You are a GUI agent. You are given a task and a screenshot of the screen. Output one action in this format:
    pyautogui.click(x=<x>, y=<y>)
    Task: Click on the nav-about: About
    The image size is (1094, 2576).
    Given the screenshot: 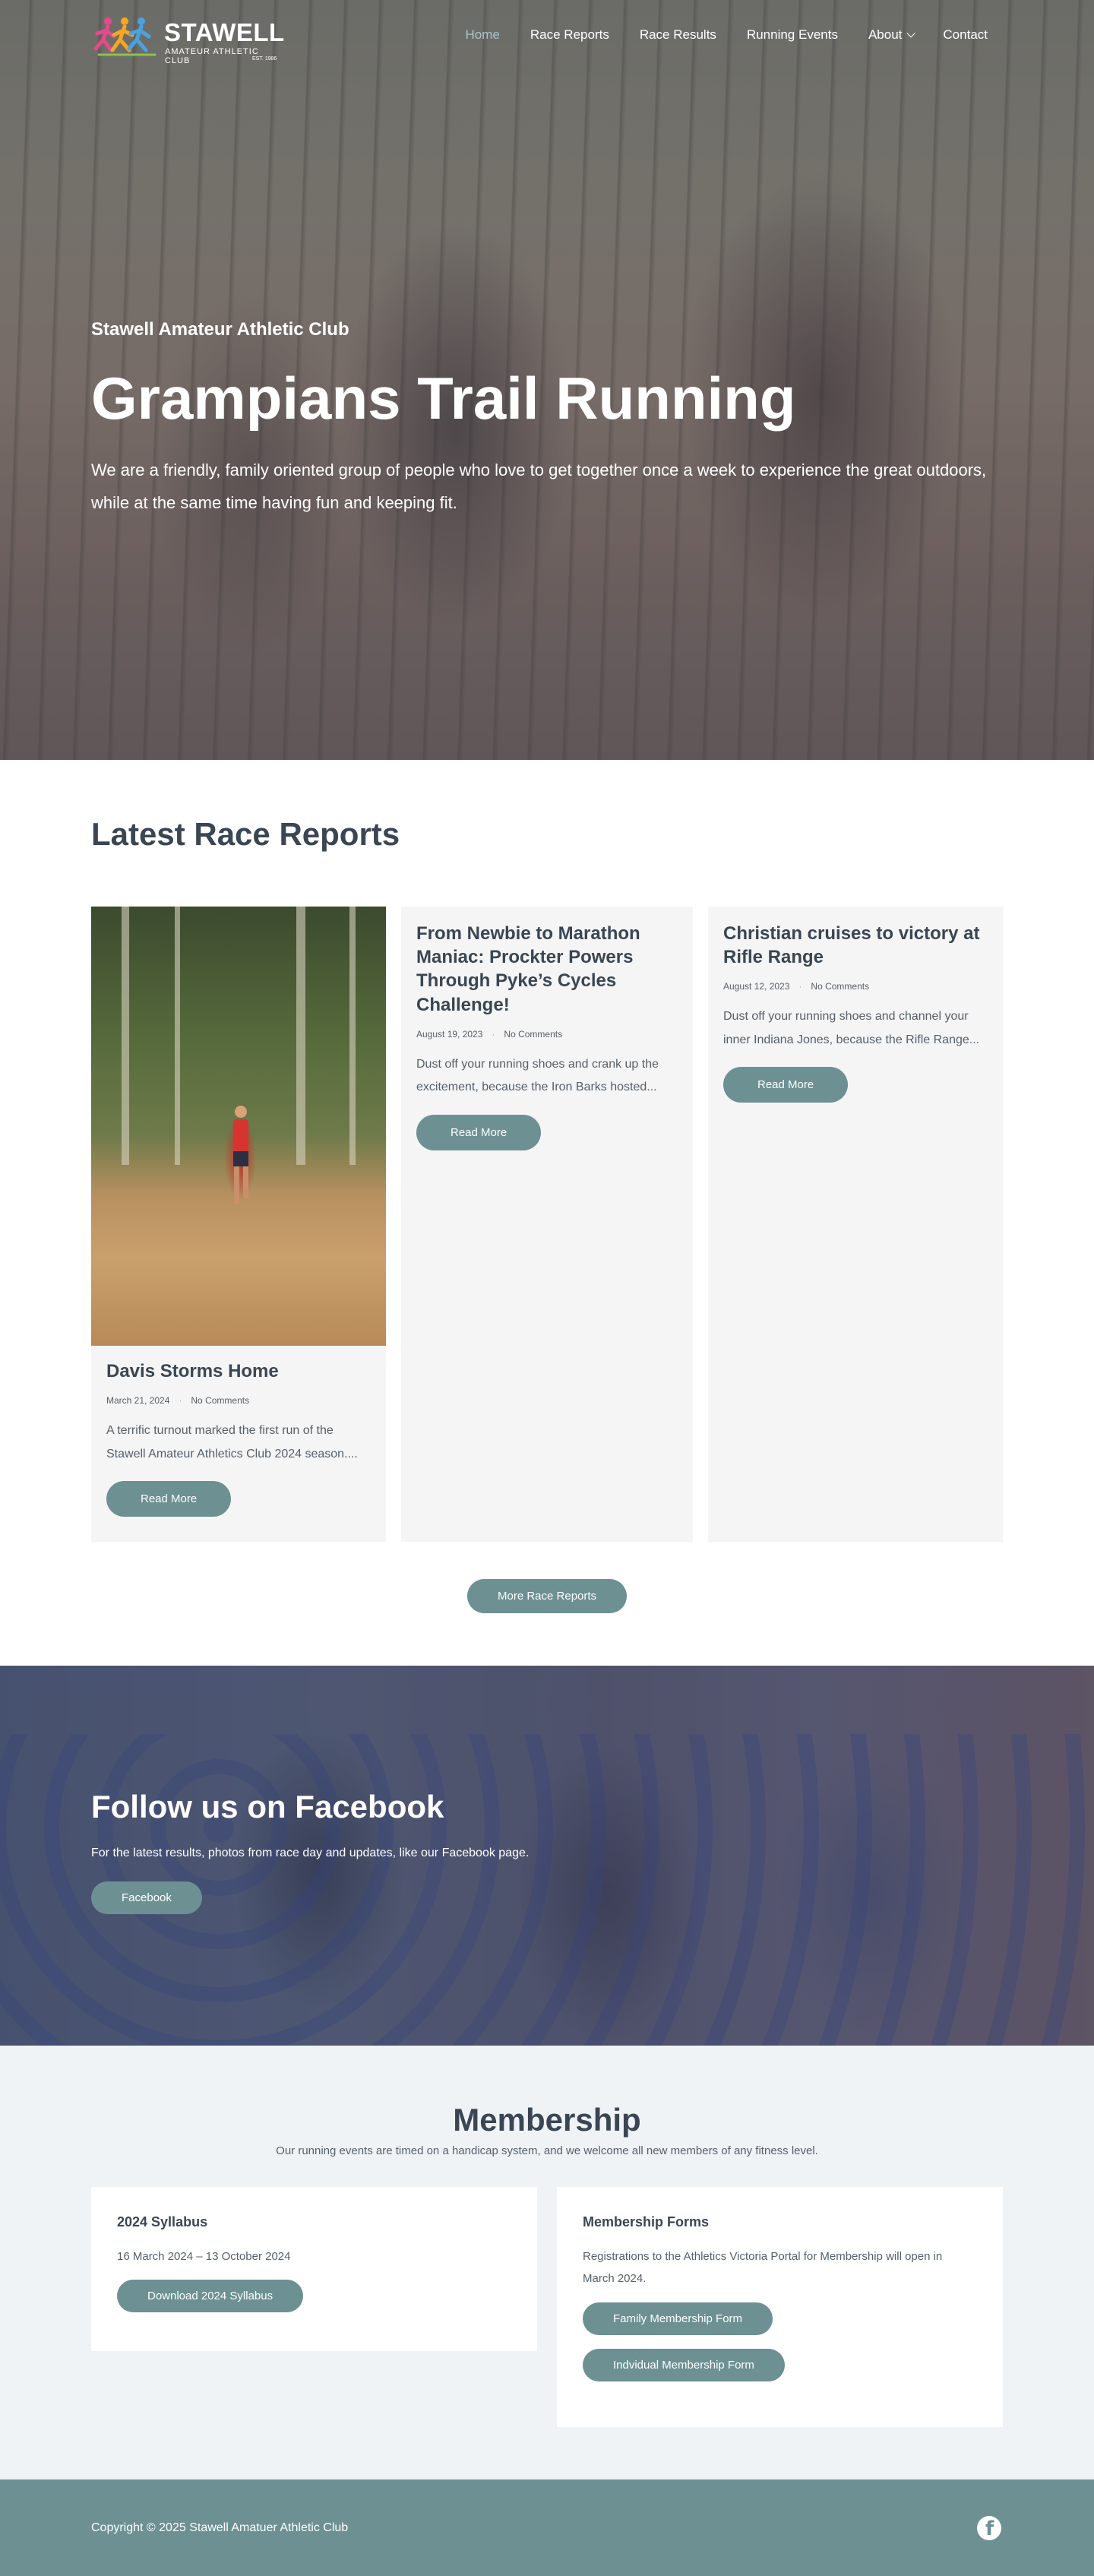 What is the action you would take?
    pyautogui.click(x=892, y=35)
    